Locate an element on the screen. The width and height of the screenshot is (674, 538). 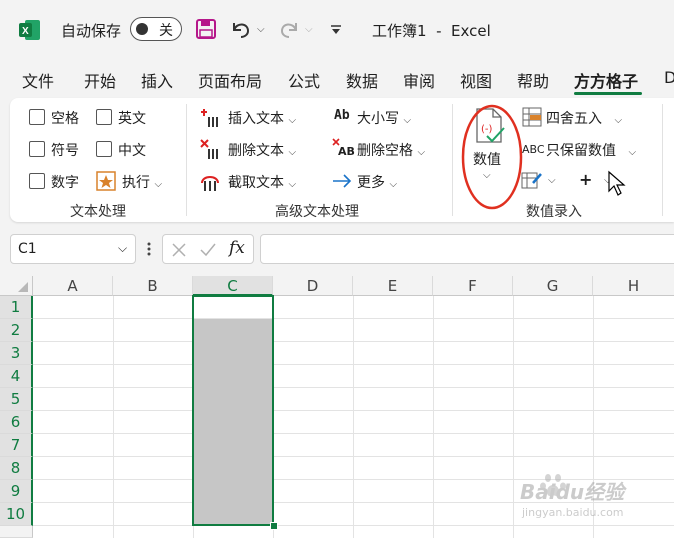
keep-values-dropdown-icon: ⌵ is located at coordinates (632, 152).